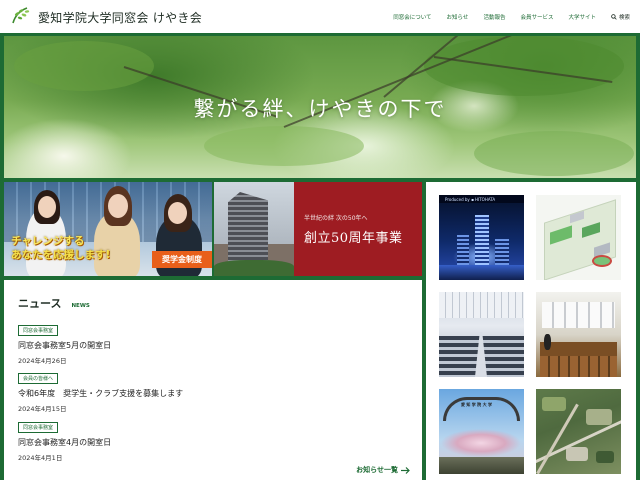  Describe the element at coordinates (336, 218) in the screenshot. I see `anniversary-subtitle: 半世紀の絆 次の50年へ` at that location.